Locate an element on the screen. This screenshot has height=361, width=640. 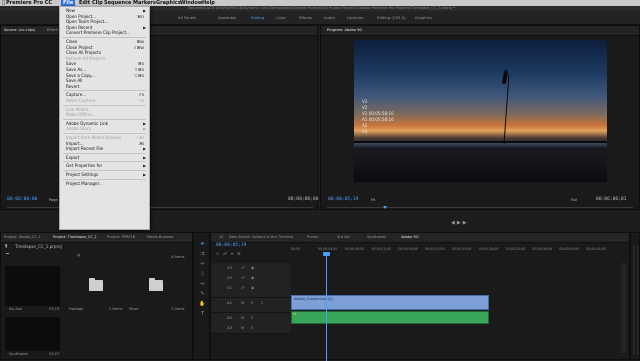
track-label: A2 is located at coordinates (230, 317).